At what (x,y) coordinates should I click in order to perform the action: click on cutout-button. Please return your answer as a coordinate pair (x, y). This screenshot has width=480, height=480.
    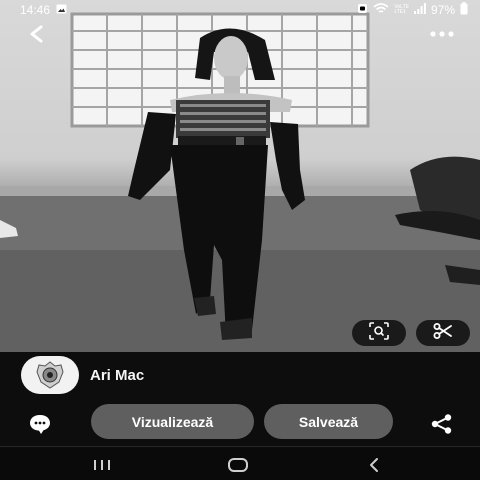
    Looking at the image, I should click on (443, 333).